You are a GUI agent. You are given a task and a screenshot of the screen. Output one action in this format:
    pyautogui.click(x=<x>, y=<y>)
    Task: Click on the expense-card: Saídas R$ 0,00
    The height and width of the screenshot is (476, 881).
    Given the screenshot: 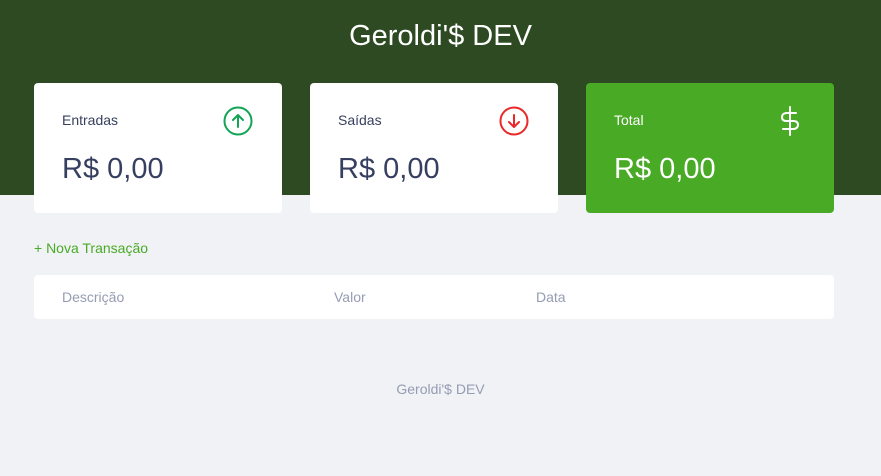 What is the action you would take?
    pyautogui.click(x=434, y=148)
    